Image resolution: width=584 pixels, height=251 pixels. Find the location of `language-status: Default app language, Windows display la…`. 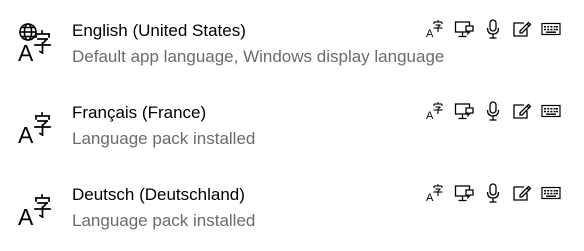

language-status: Default app language, Windows display la… is located at coordinates (258, 56).